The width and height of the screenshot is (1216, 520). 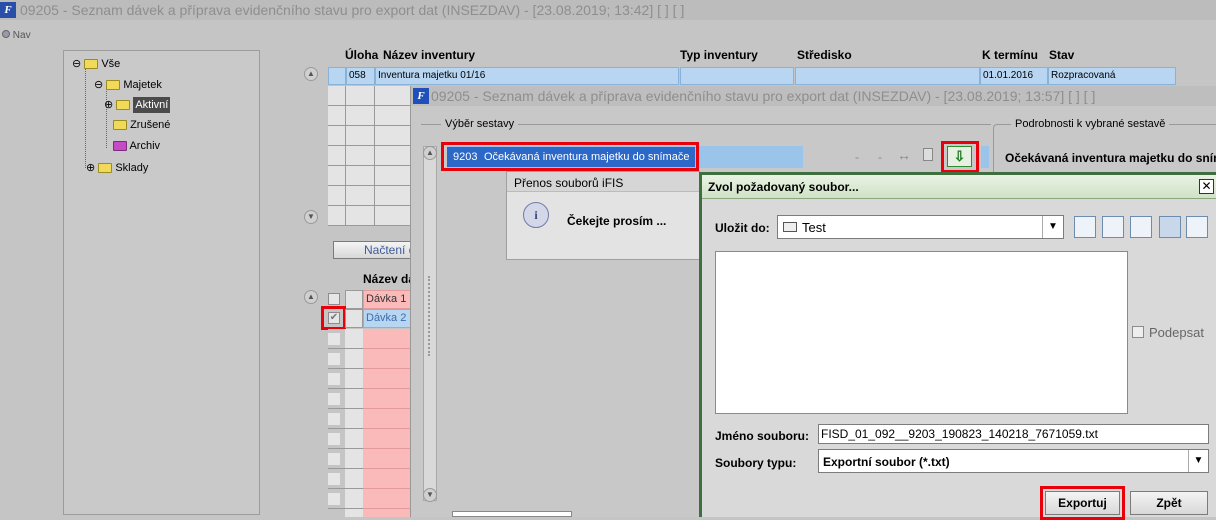 What do you see at coordinates (762, 436) in the screenshot?
I see `filename-label: Jméno souboru:` at bounding box center [762, 436].